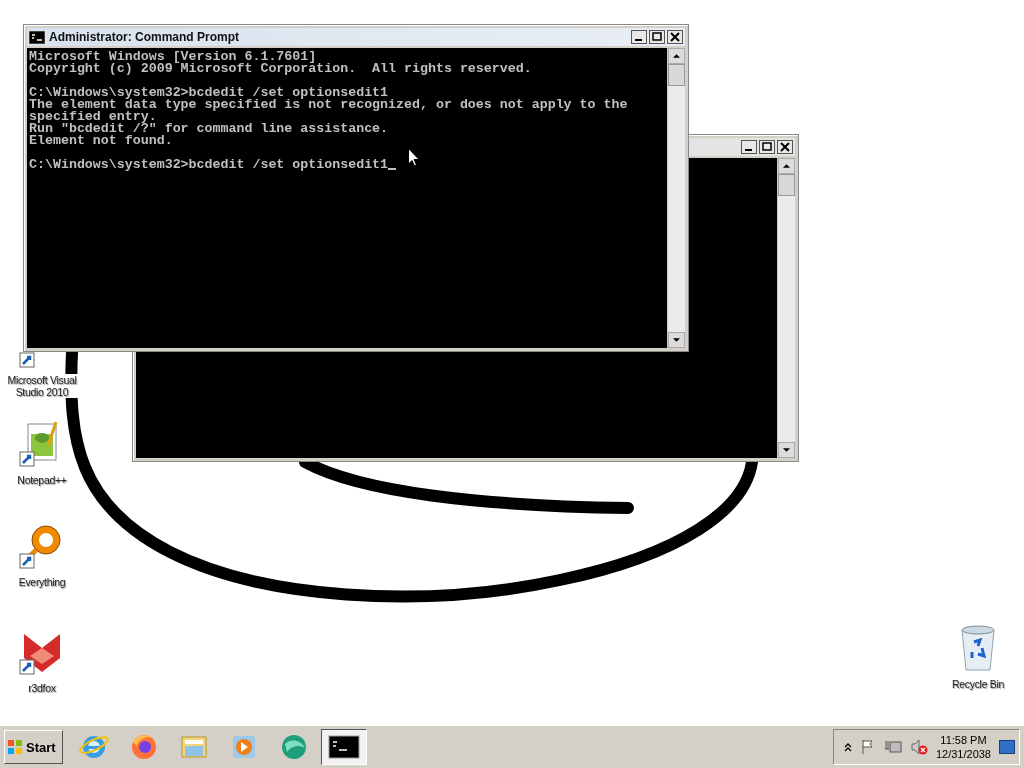  What do you see at coordinates (892, 747) in the screenshot?
I see `network-icon` at bounding box center [892, 747].